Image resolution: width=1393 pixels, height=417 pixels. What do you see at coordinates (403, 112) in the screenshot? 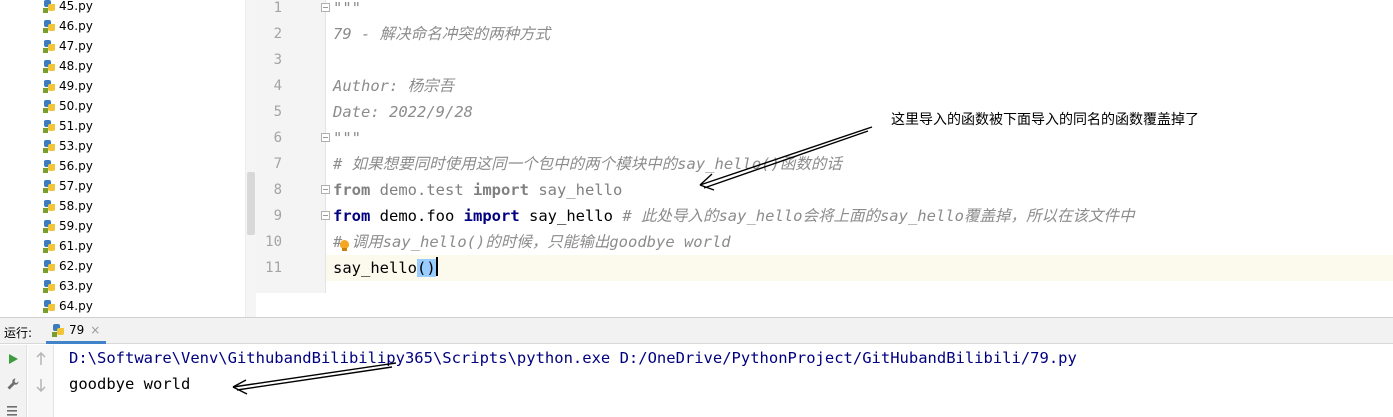
I see `code-line-5: Date: 2022/9/28` at bounding box center [403, 112].